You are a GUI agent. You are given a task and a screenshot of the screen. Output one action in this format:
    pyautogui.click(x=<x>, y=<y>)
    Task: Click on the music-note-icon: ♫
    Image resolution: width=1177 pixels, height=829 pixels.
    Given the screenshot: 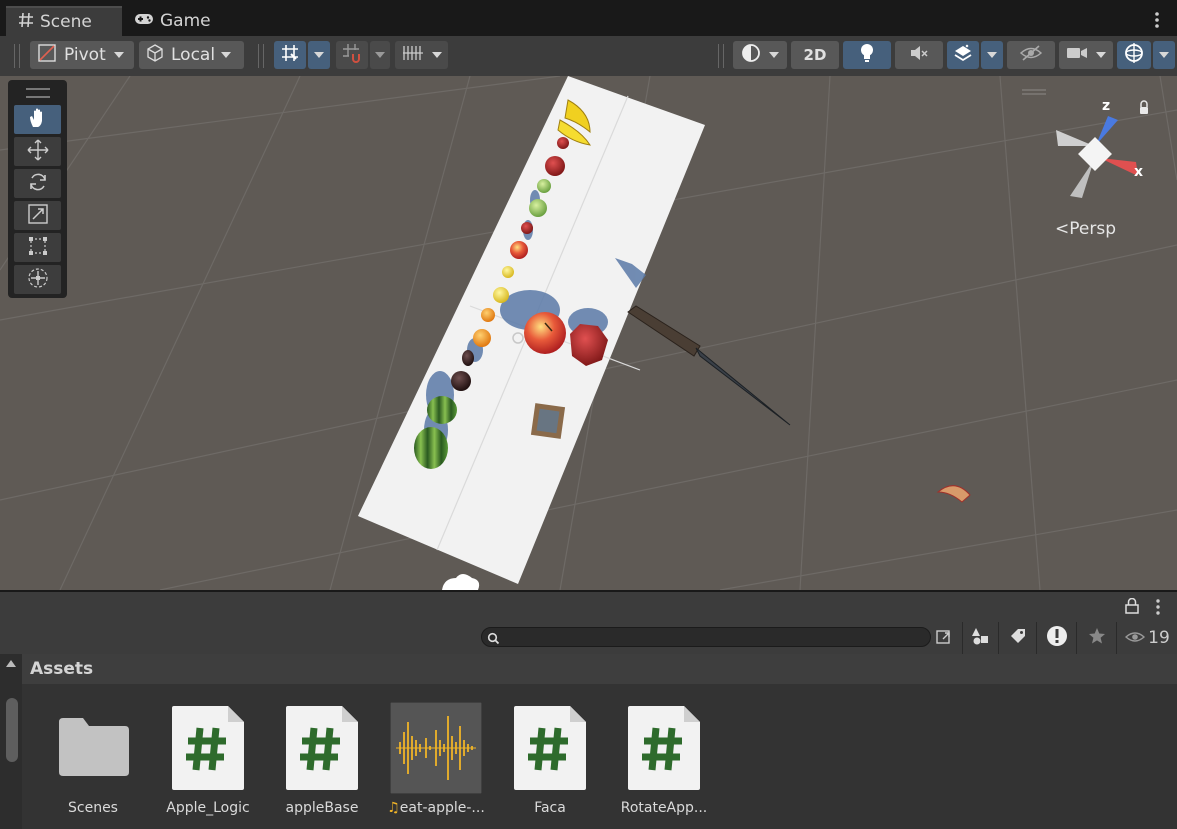 What is the action you would take?
    pyautogui.click(x=393, y=808)
    